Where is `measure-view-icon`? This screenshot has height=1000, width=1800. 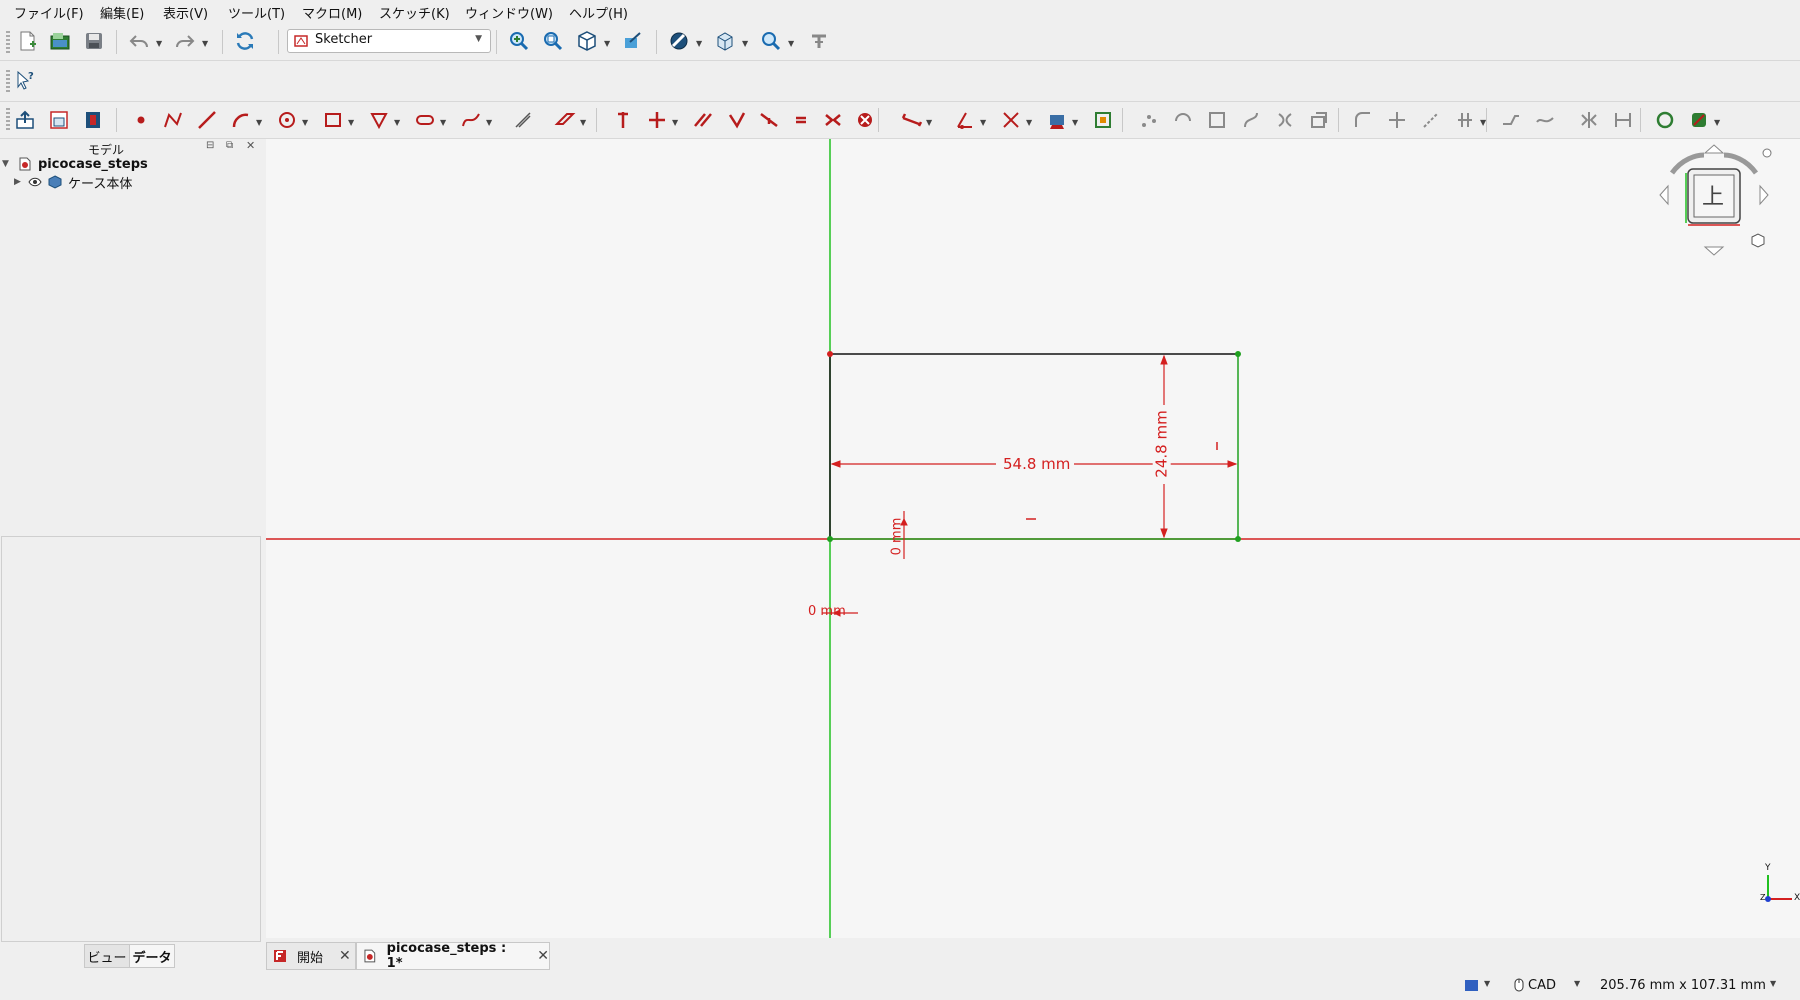
measure-view-icon is located at coordinates (633, 41).